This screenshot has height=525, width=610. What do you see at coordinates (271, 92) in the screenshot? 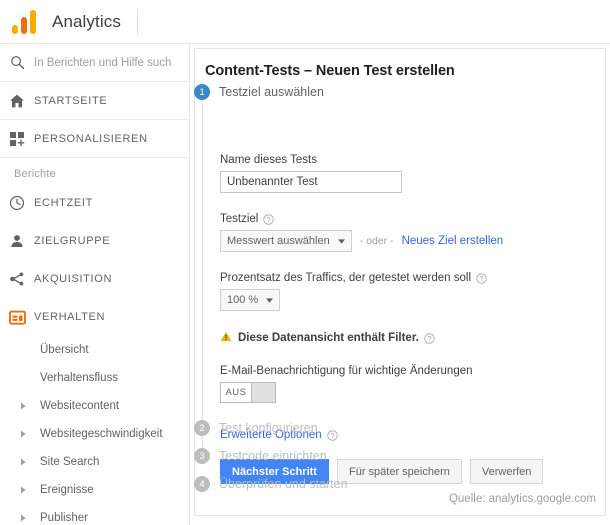
I see `step-title: Testziel auswählen` at bounding box center [271, 92].